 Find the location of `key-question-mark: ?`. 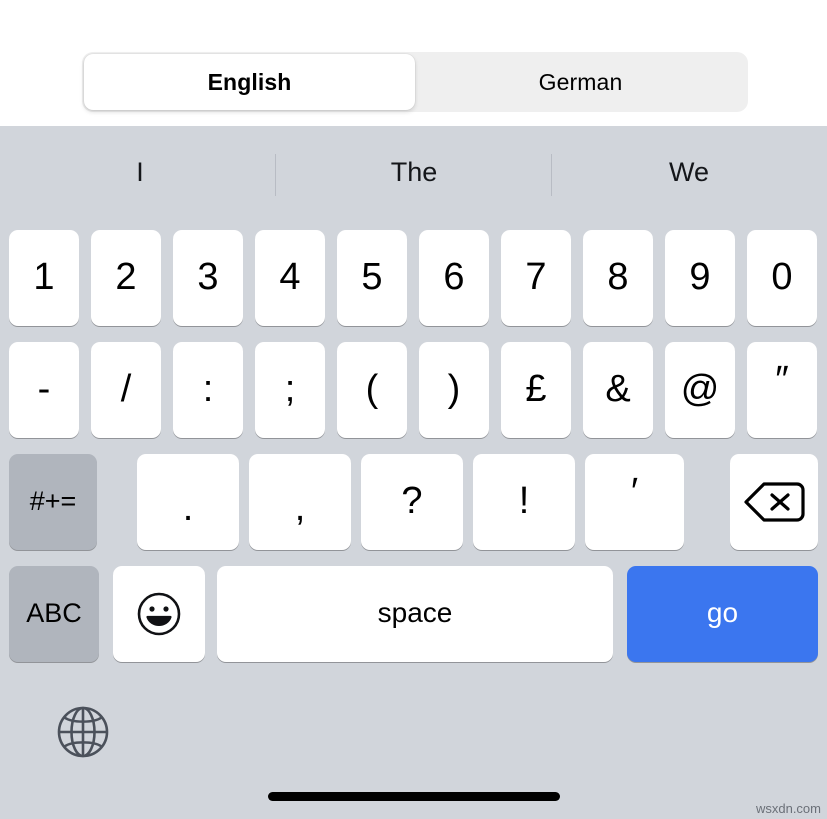

key-question-mark: ? is located at coordinates (412, 502).